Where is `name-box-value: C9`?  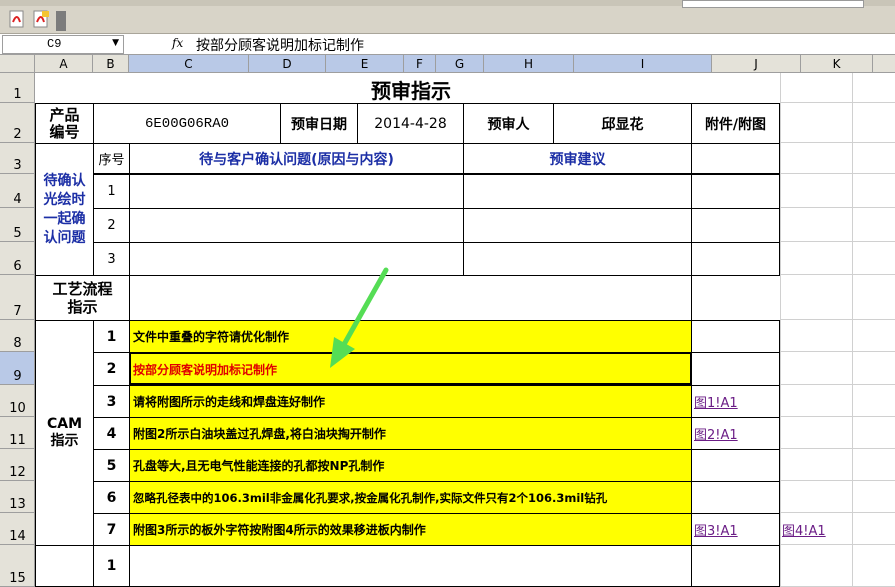 name-box-value: C9 is located at coordinates (54, 44).